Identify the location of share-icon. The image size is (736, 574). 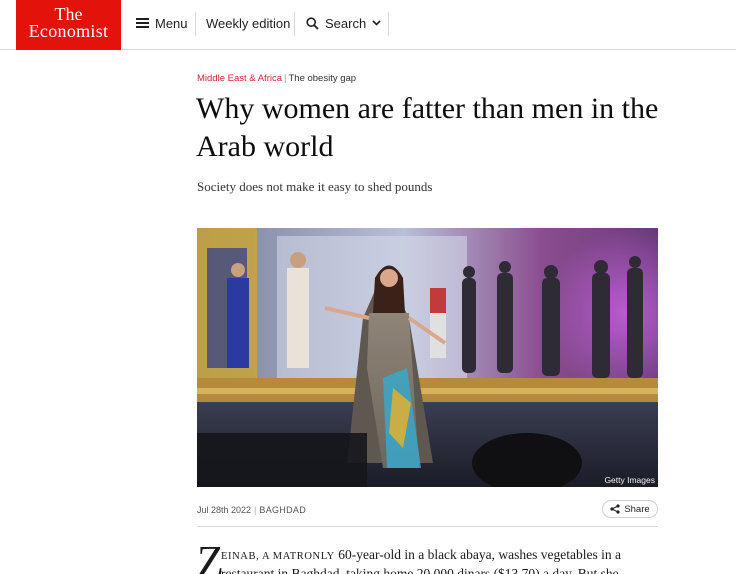
(615, 509).